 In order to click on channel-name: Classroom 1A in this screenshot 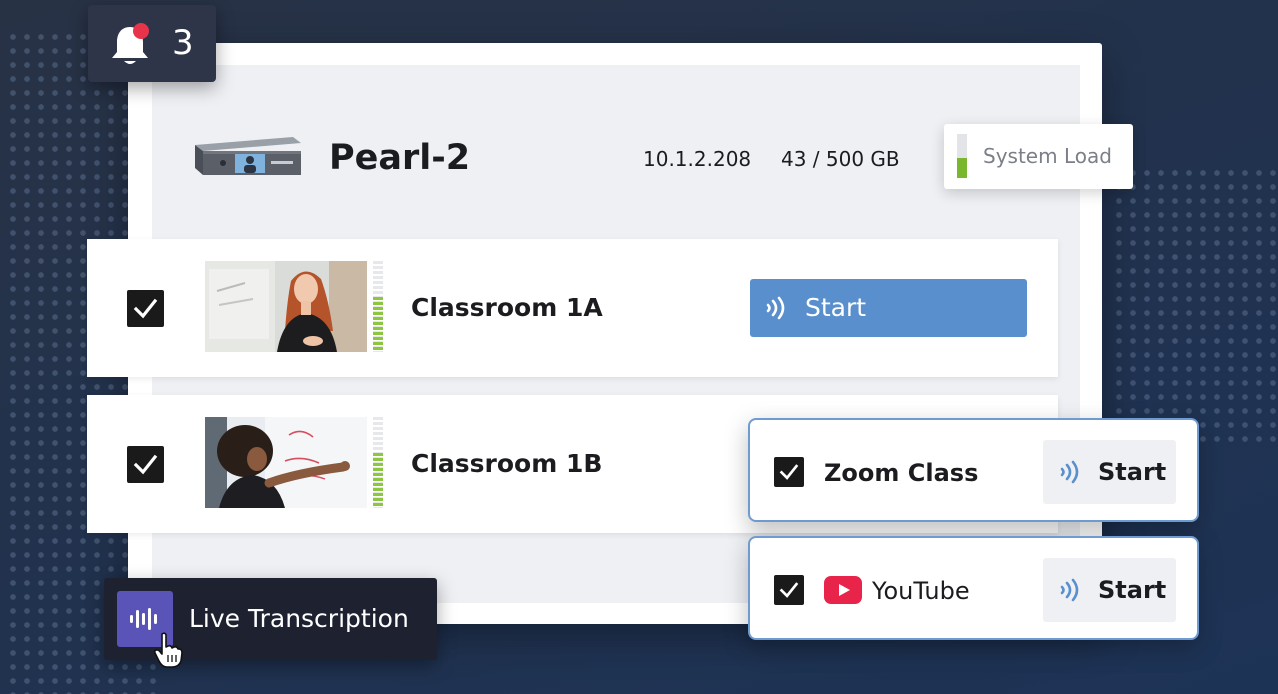, I will do `click(507, 307)`.